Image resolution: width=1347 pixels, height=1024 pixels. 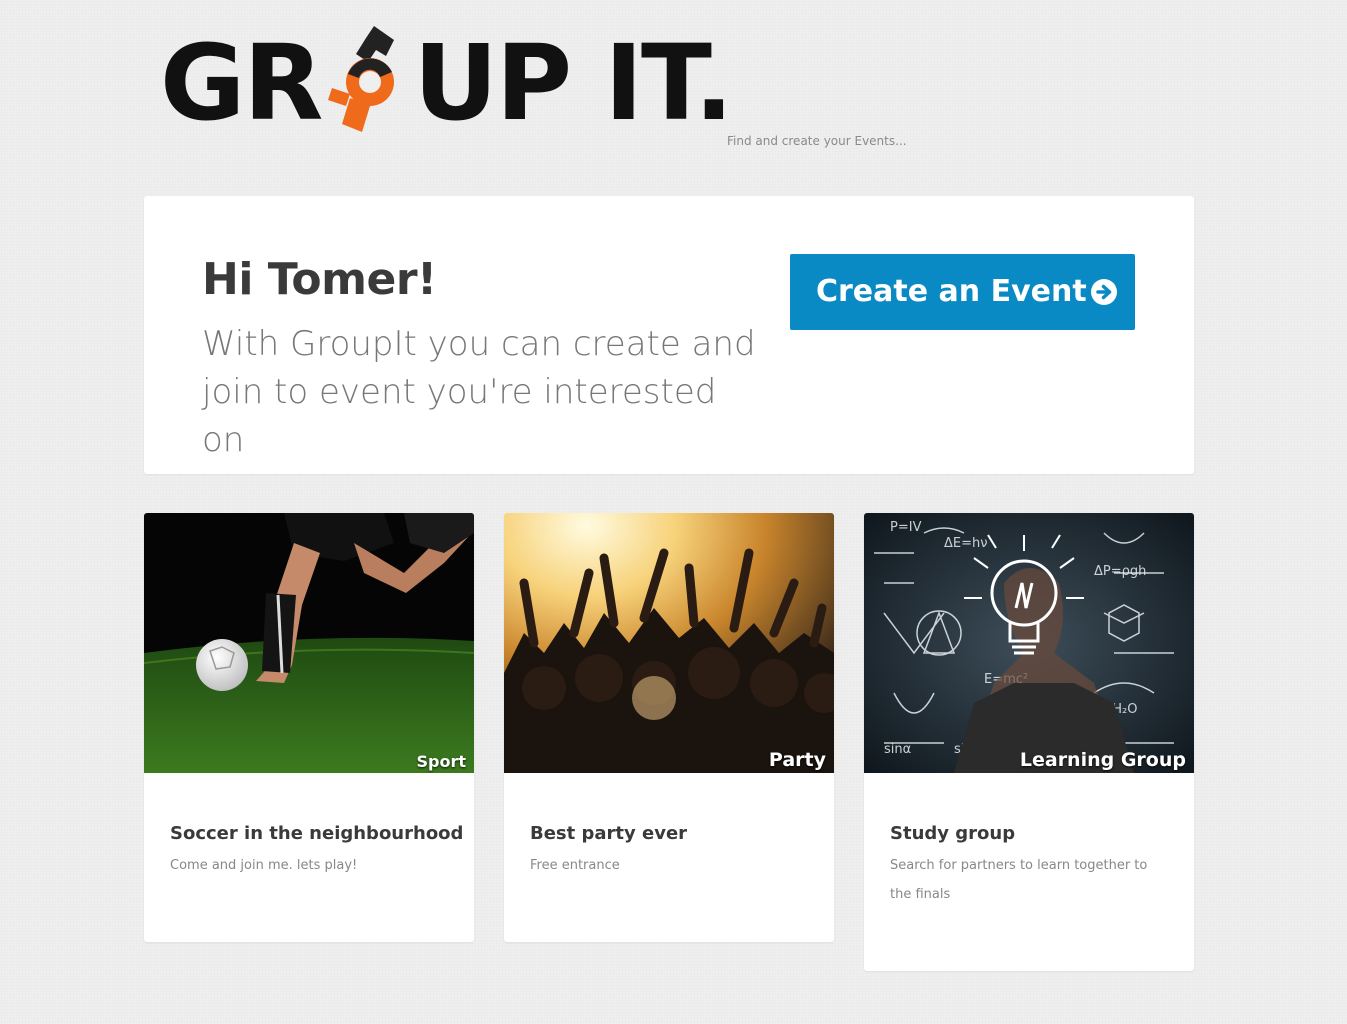 I want to click on arrow-circle-right-icon, so click(x=1104, y=292).